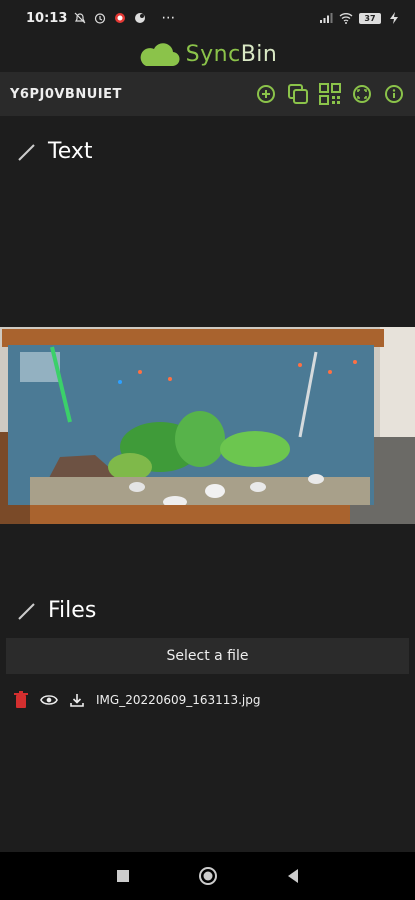  I want to click on fullscreen-icon, so click(362, 94).